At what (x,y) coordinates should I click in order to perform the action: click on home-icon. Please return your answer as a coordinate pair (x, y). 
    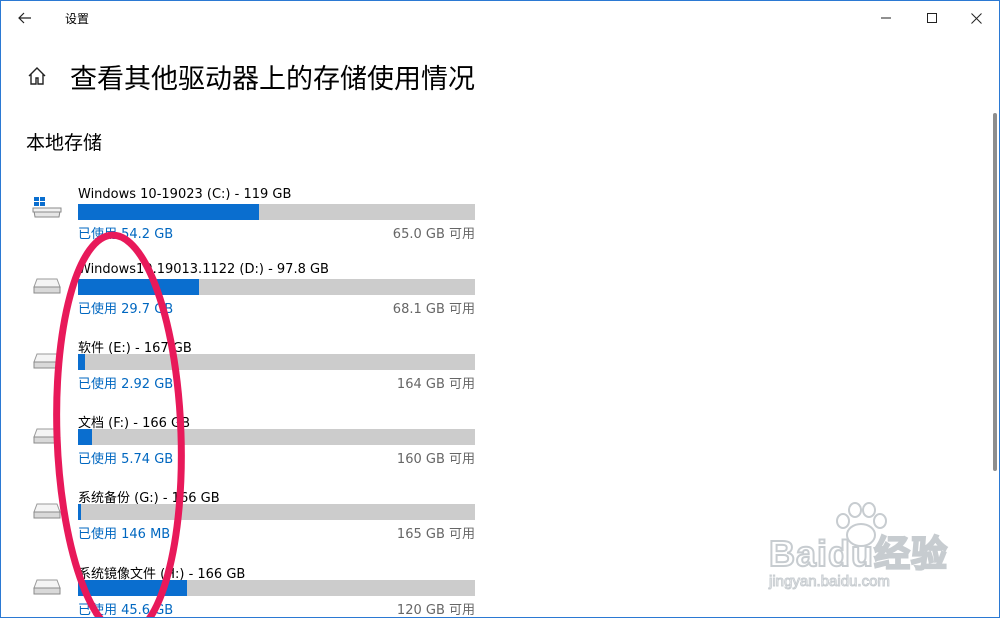
    Looking at the image, I should click on (37, 76).